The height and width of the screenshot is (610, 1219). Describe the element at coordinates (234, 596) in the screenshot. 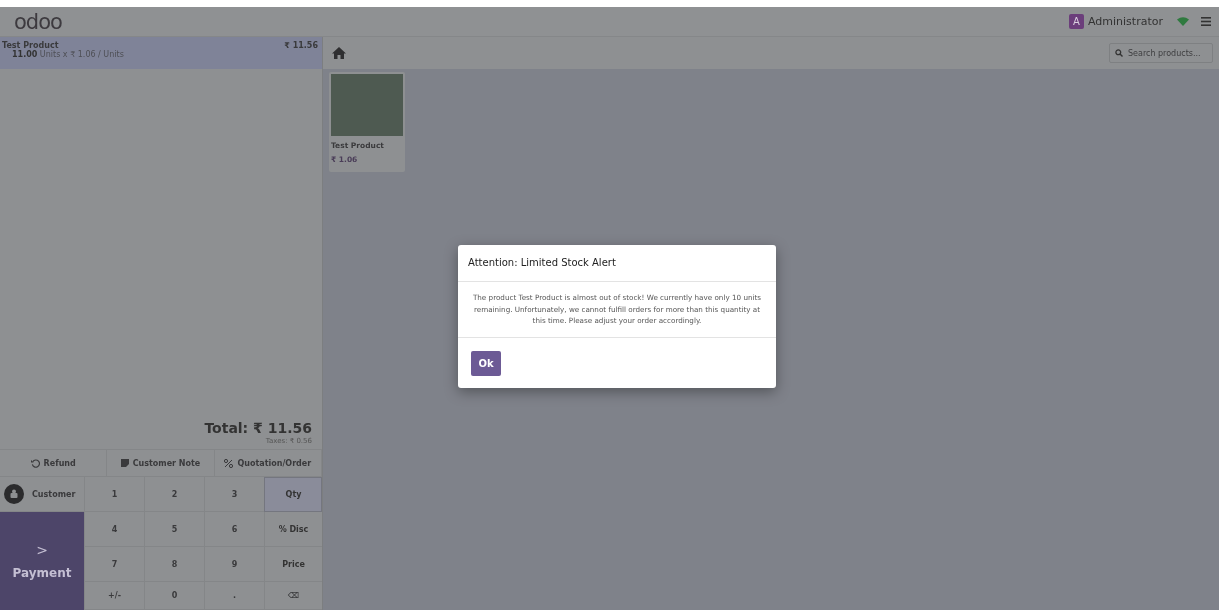

I see `numpad-key: .` at that location.